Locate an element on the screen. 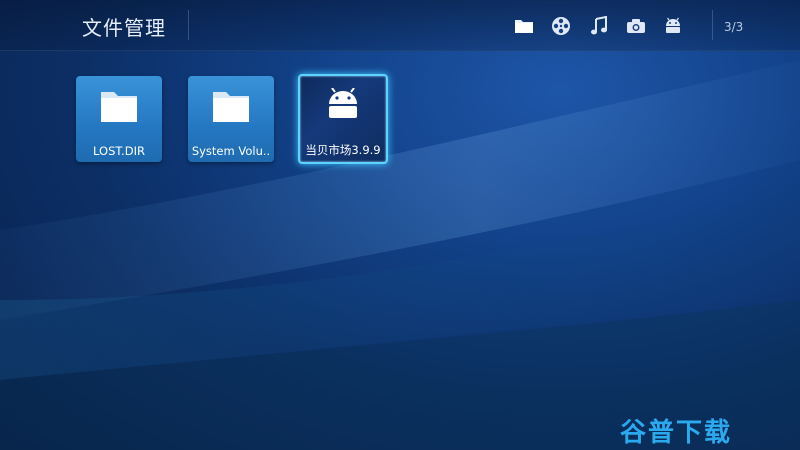 The image size is (800, 450). film-reel-icon is located at coordinates (561, 26).